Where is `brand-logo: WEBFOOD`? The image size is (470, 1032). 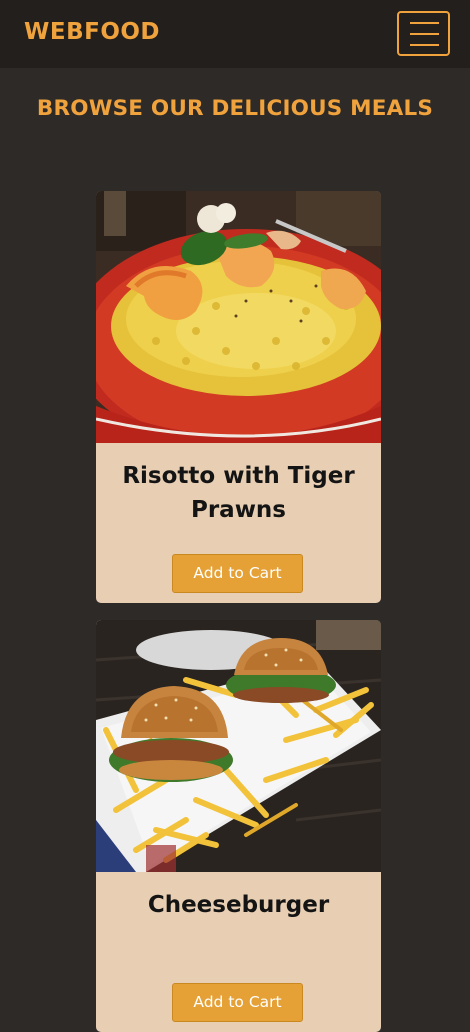 brand-logo: WEBFOOD is located at coordinates (92, 32).